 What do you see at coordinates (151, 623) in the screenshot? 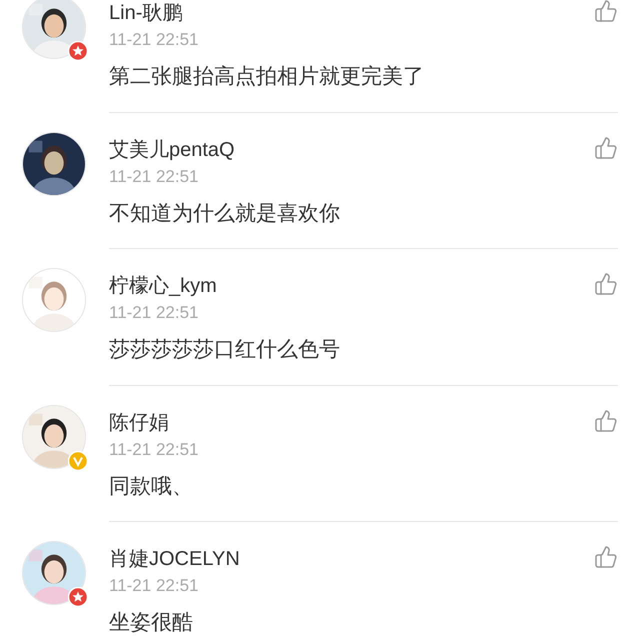
I see `comment-text: 坐姿很酷` at bounding box center [151, 623].